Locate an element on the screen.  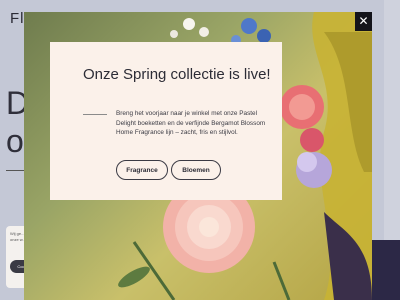
fragrance-button: Fragrance is located at coordinates (142, 170).